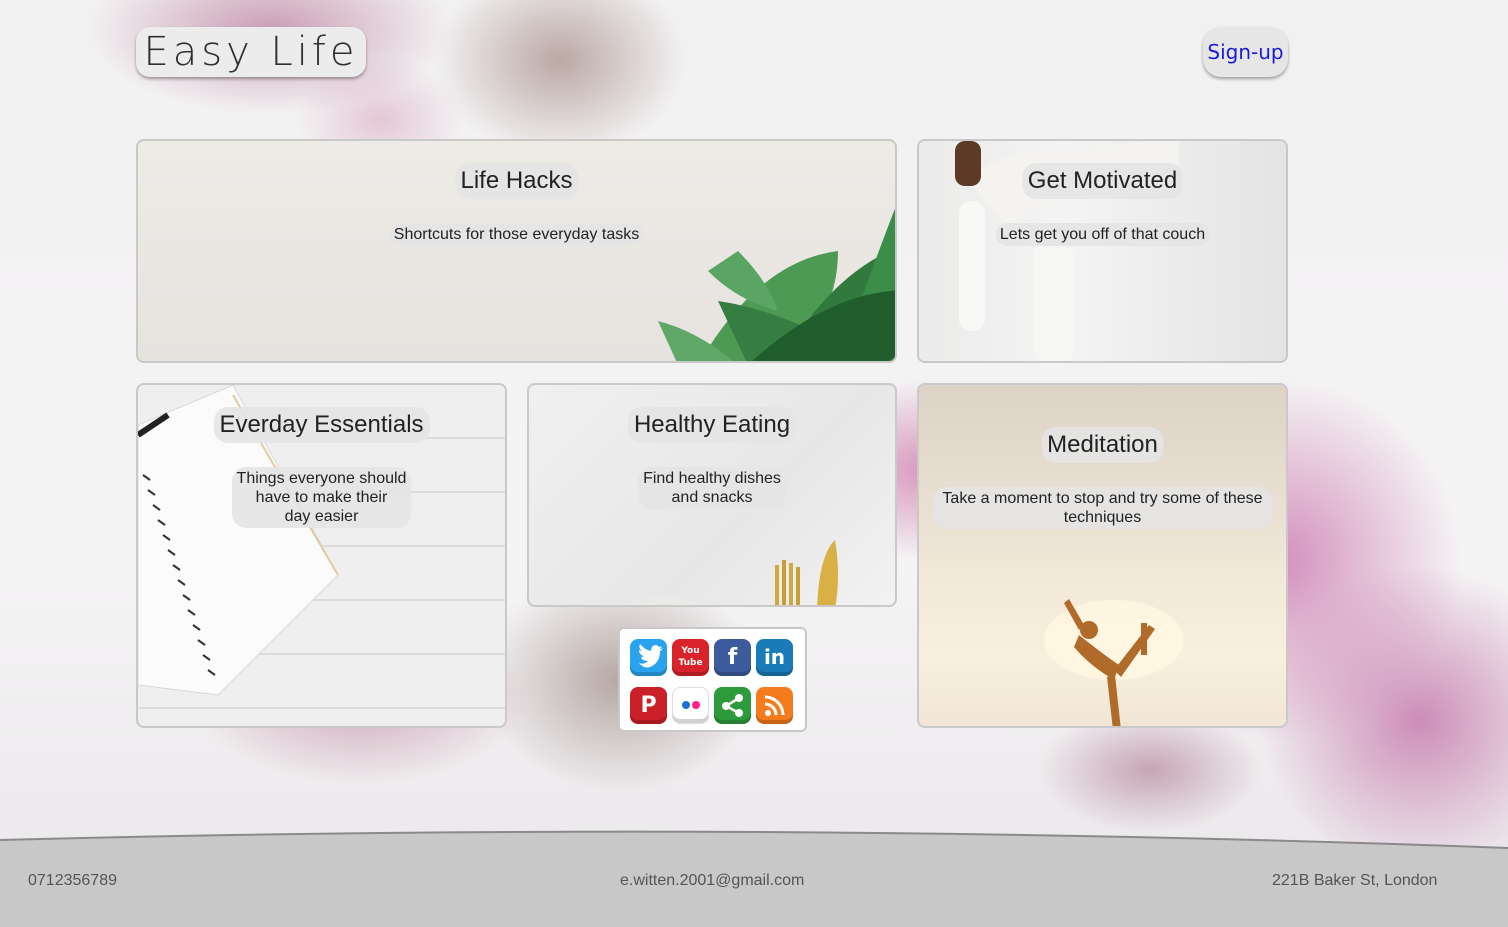 This screenshot has width=1508, height=927. What do you see at coordinates (321, 516) in the screenshot?
I see `desc-line: day easier` at bounding box center [321, 516].